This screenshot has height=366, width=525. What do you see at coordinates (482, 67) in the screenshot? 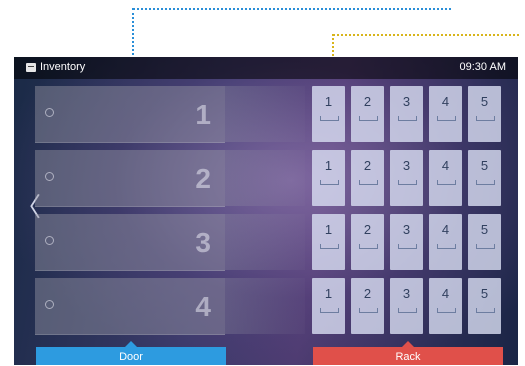
I see `clock: 09:30 AM` at bounding box center [482, 67].